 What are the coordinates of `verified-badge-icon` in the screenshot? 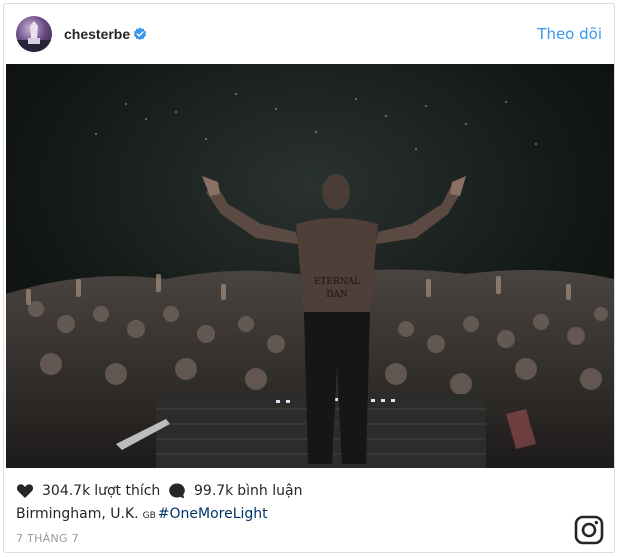 It's located at (140, 34).